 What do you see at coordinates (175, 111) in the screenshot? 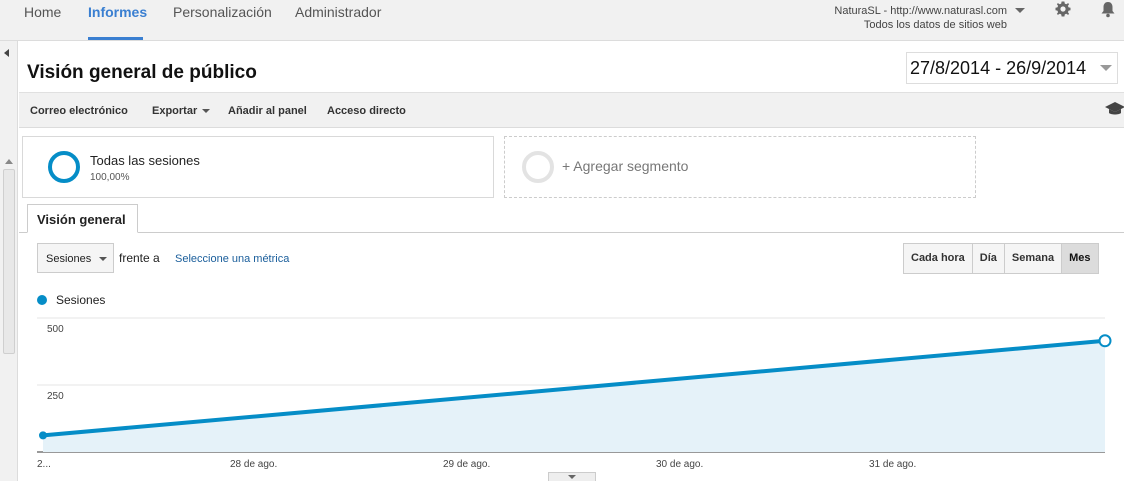
I see `export-label: Exportar` at bounding box center [175, 111].